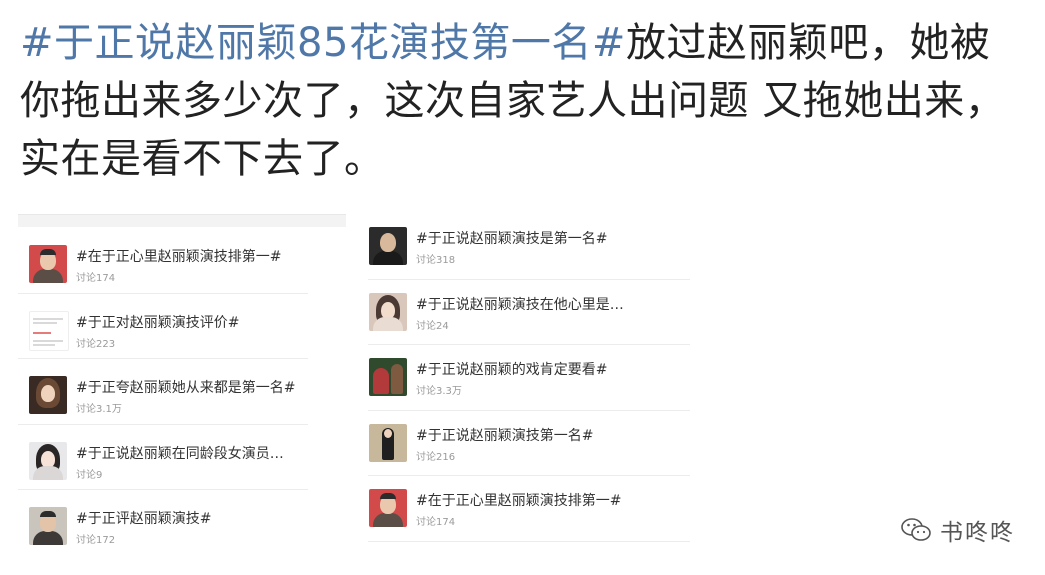  What do you see at coordinates (99, 409) in the screenshot?
I see `topic-count: 讨论3.1万` at bounding box center [99, 409].